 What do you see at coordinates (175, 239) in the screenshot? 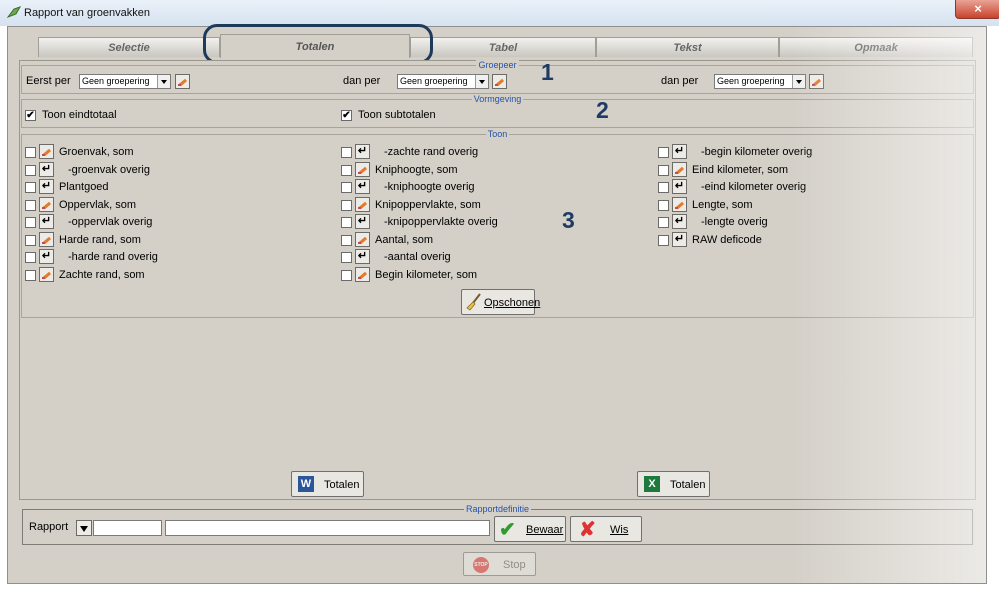
I see `toon-item: Harde rand, som` at bounding box center [175, 239].